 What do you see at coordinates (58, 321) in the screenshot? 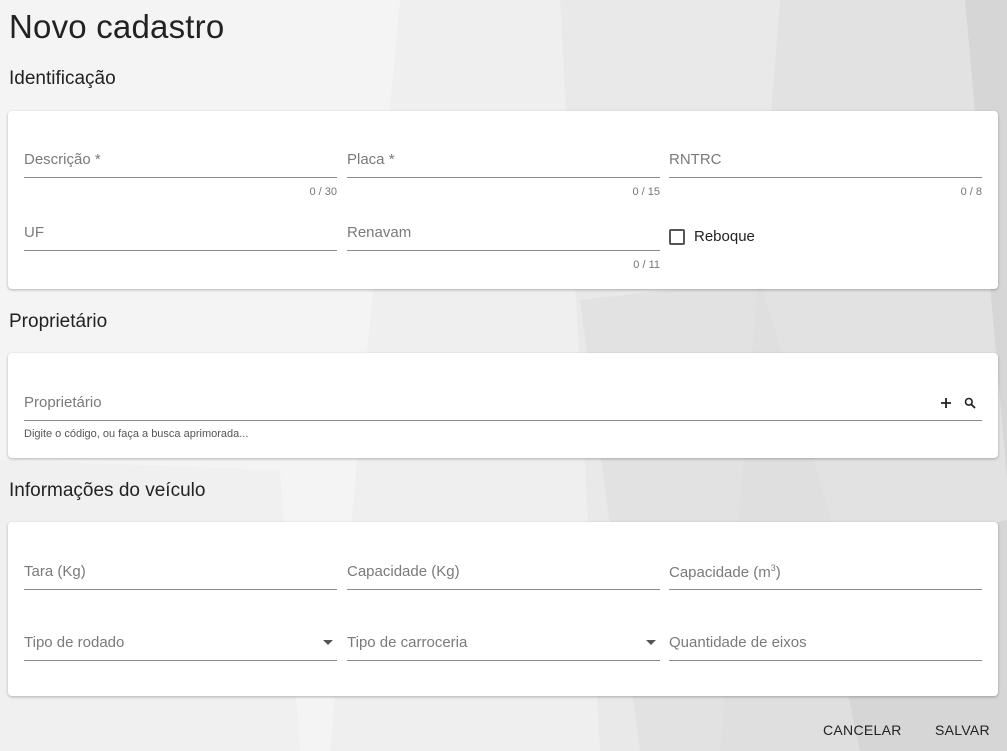
I see `section-title-proprietario: Proprietário` at bounding box center [58, 321].